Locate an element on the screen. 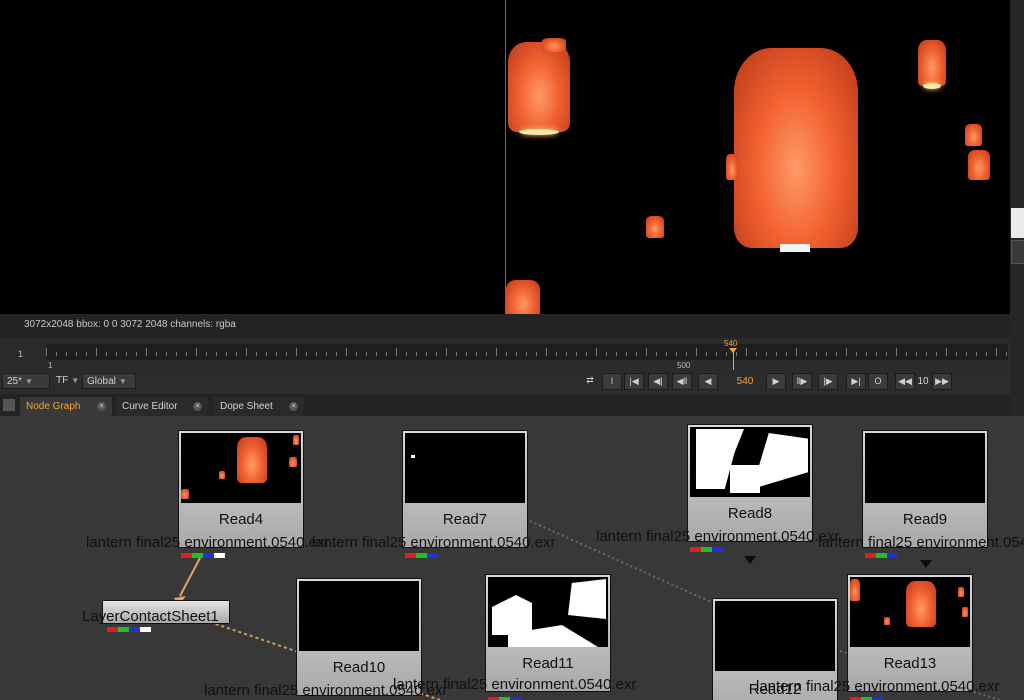 The image size is (1024, 700). last-frame-button: ▶| is located at coordinates (856, 381).